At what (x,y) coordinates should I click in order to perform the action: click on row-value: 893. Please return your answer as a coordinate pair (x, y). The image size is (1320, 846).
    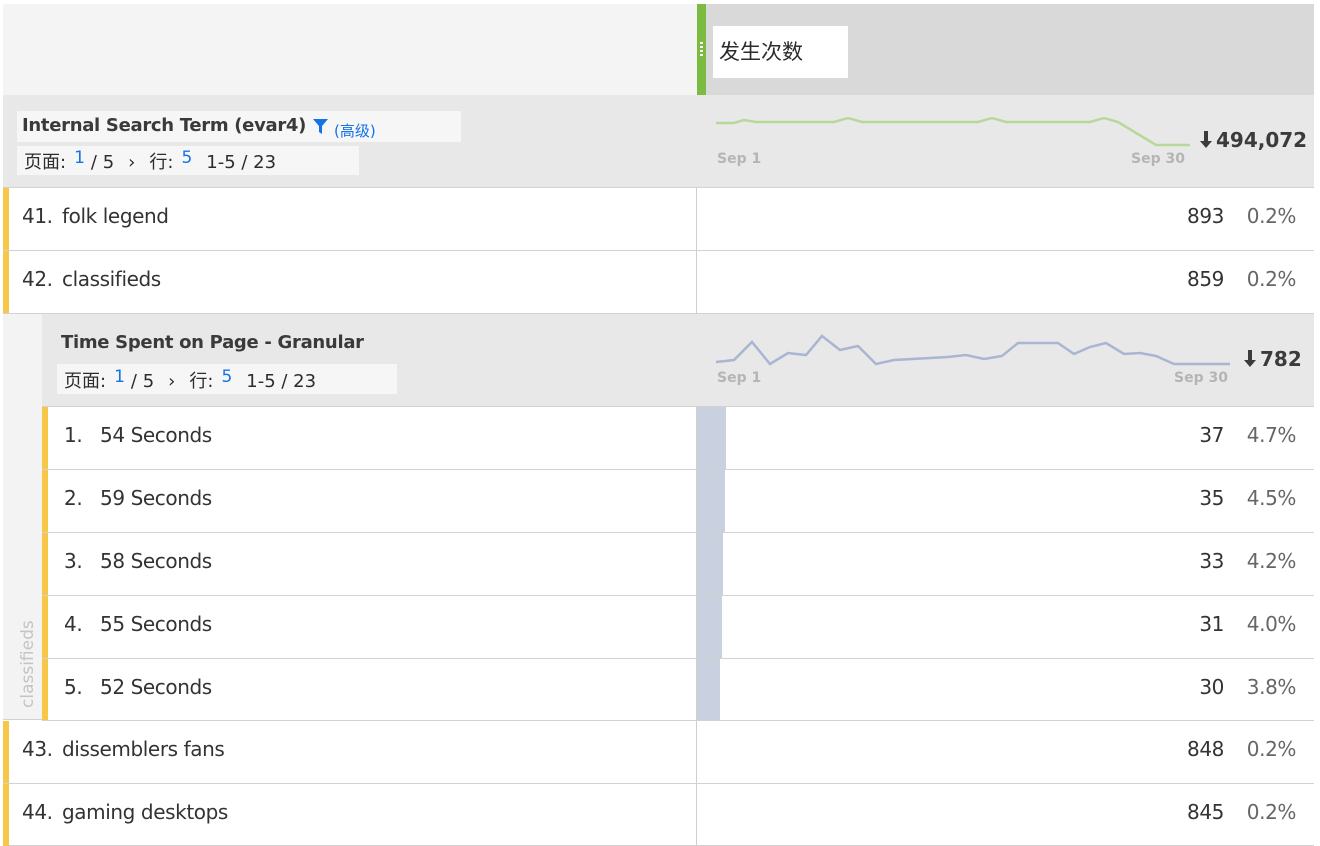
    Looking at the image, I should click on (1205, 216).